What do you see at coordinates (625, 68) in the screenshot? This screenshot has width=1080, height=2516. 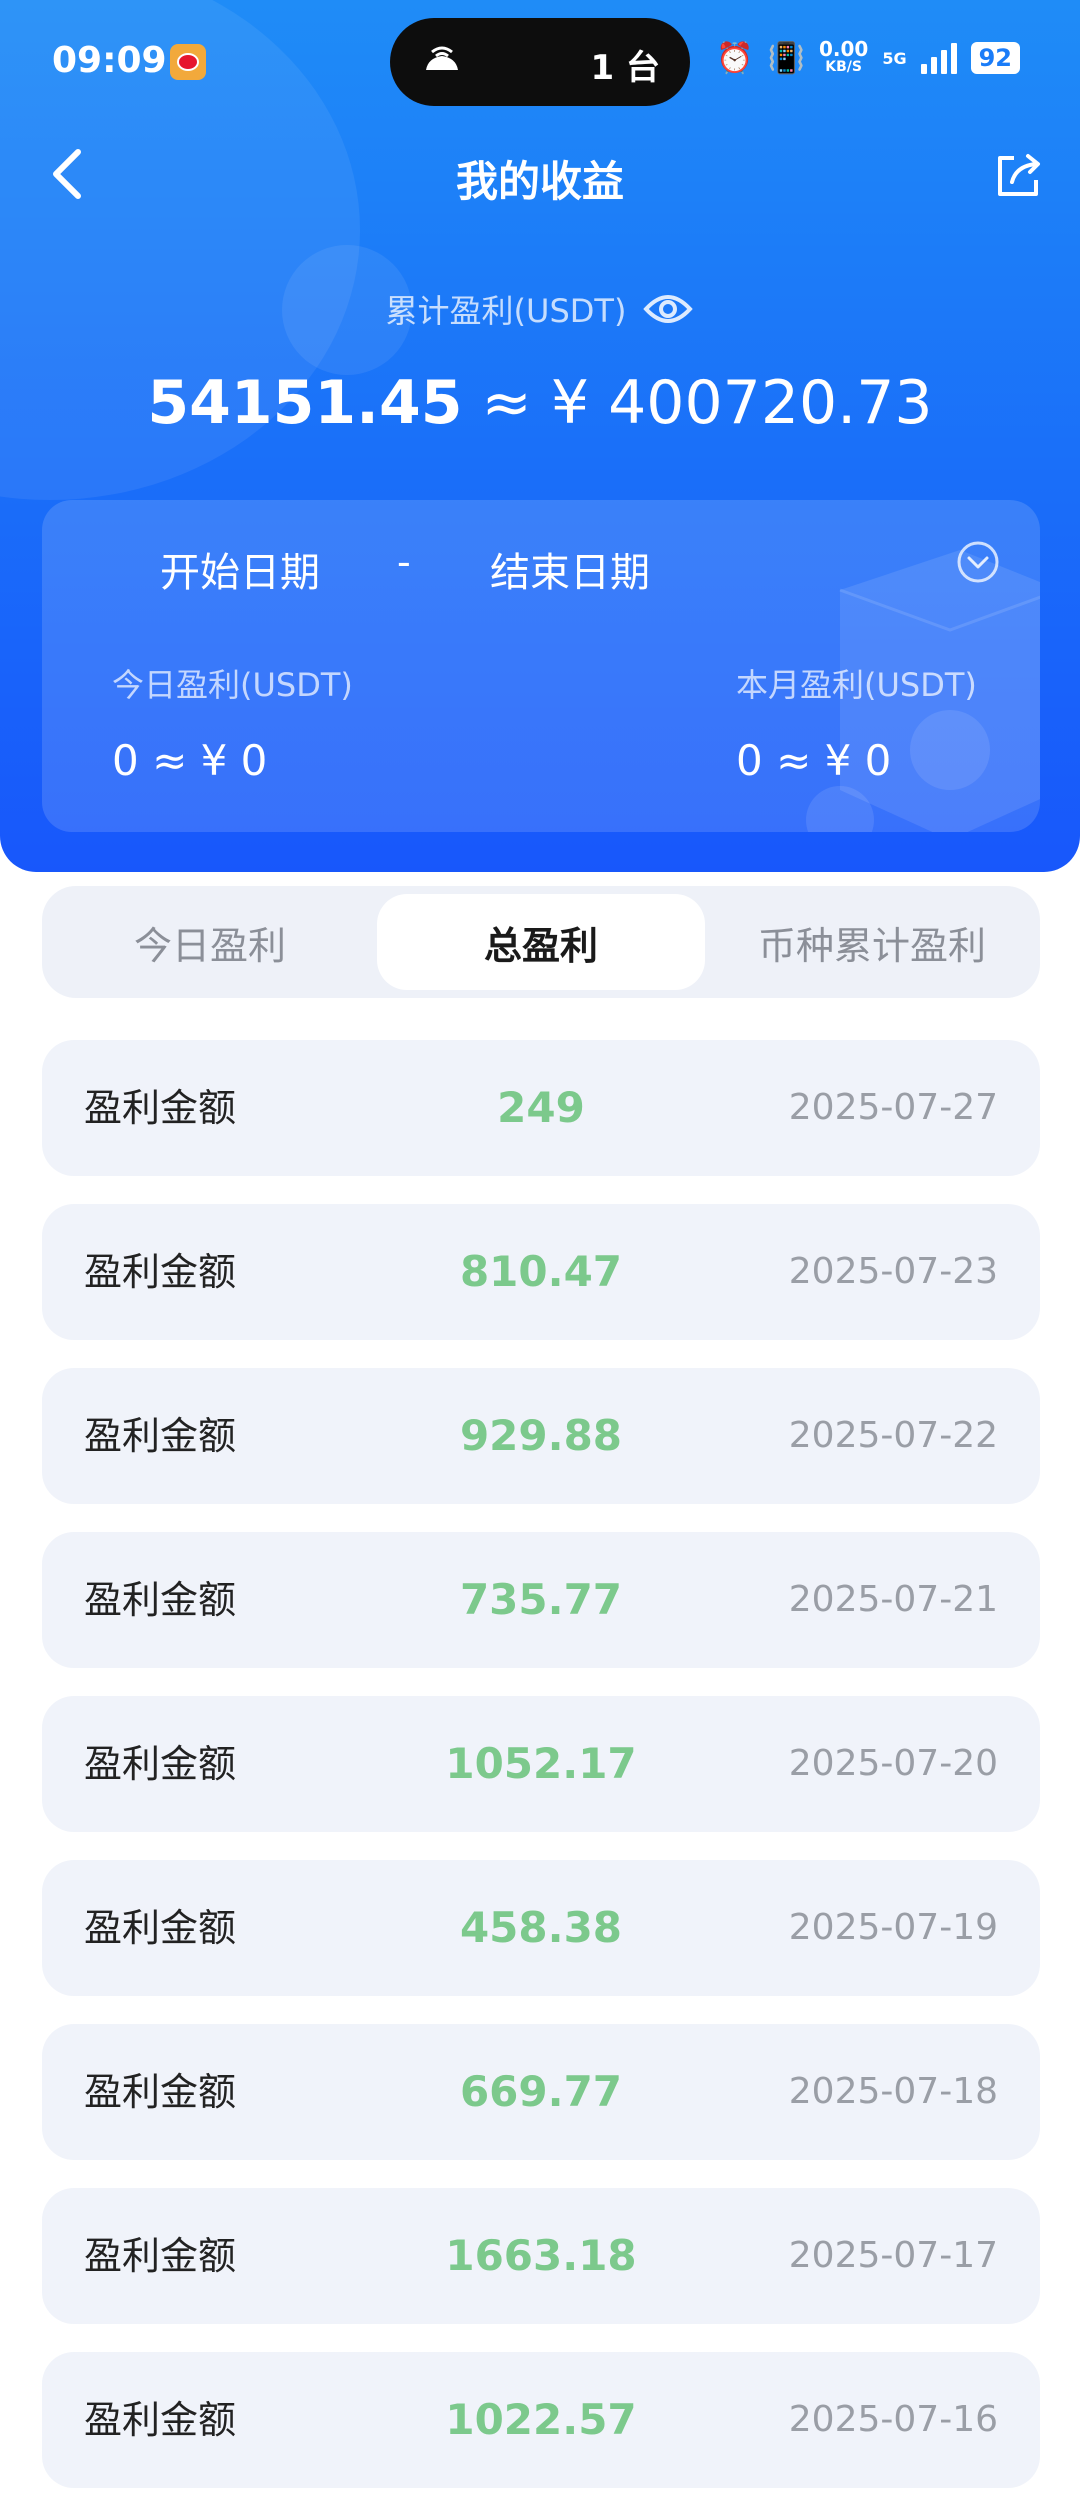 I see `island-text: 1 台` at bounding box center [625, 68].